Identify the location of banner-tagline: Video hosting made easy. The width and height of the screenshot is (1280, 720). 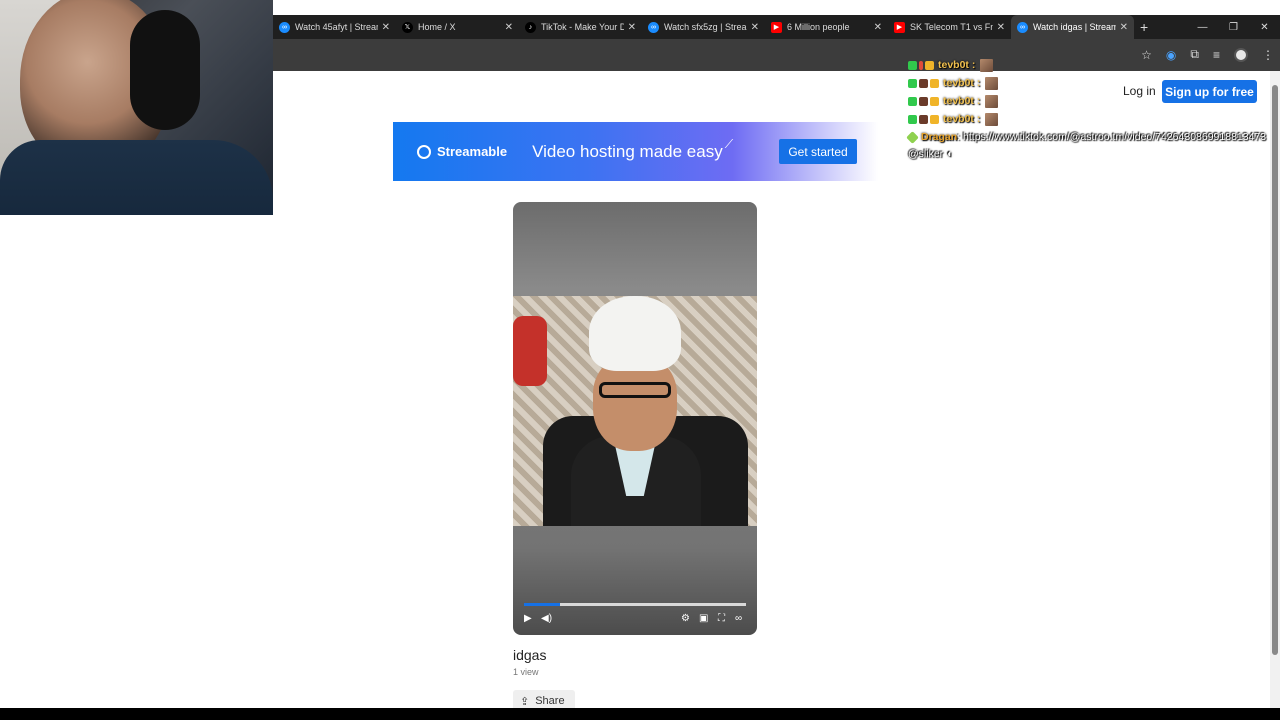
(627, 151).